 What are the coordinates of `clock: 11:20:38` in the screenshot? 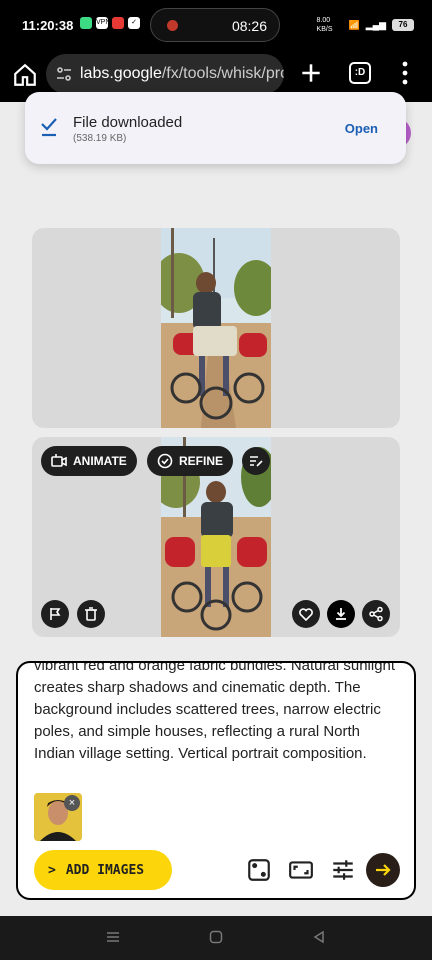 It's located at (48, 25).